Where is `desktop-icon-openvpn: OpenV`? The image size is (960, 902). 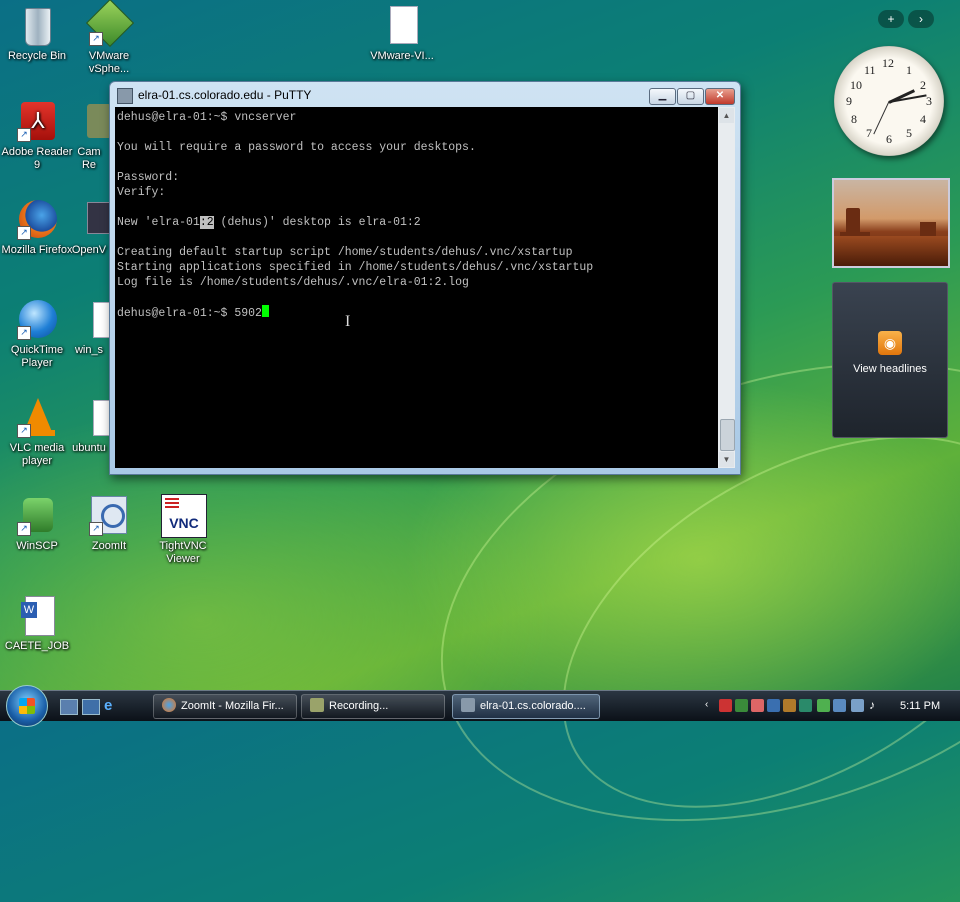 desktop-icon-openvpn: OpenV is located at coordinates (89, 227).